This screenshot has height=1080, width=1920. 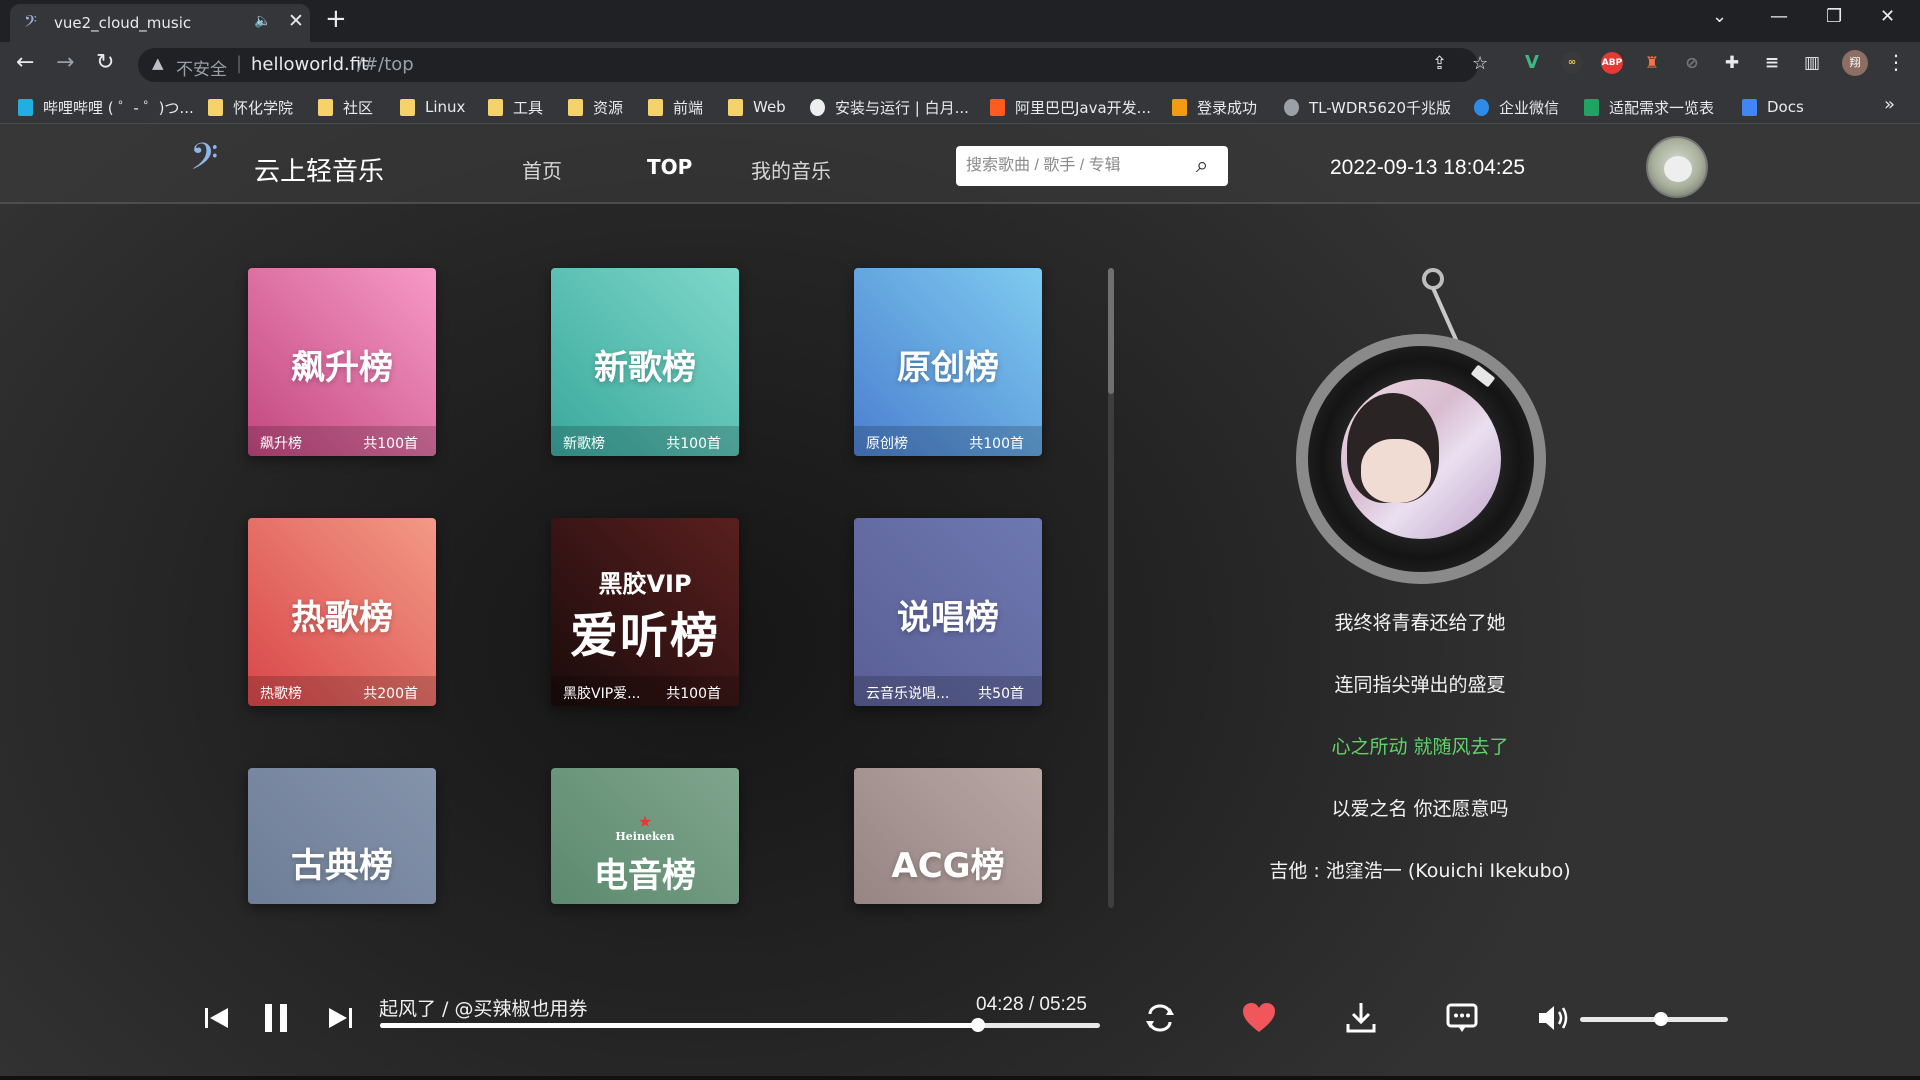 I want to click on lyric-line: 吉他 : 池窪浩一 (Kouichi Ikekubo), so click(x=1420, y=871).